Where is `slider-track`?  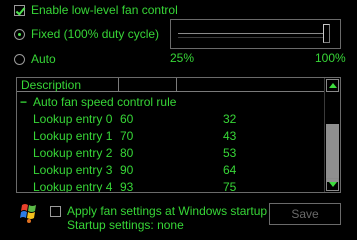 slider-track is located at coordinates (254, 35).